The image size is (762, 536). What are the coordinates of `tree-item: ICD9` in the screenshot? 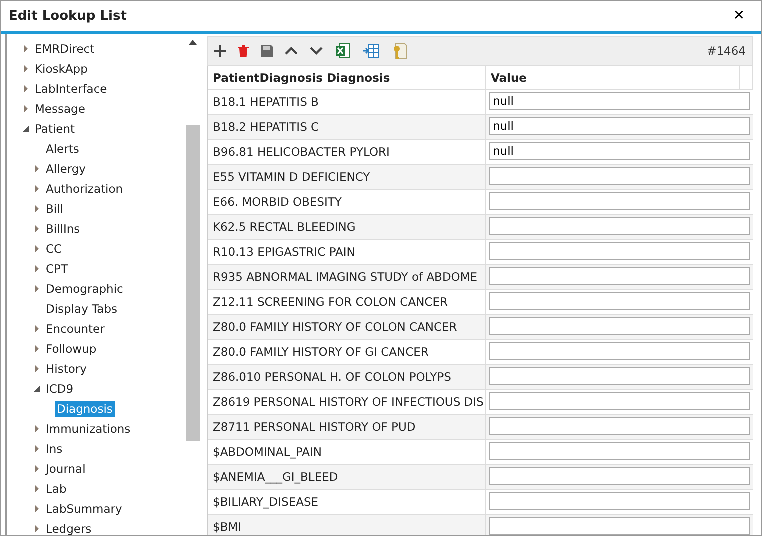 It's located at (60, 389).